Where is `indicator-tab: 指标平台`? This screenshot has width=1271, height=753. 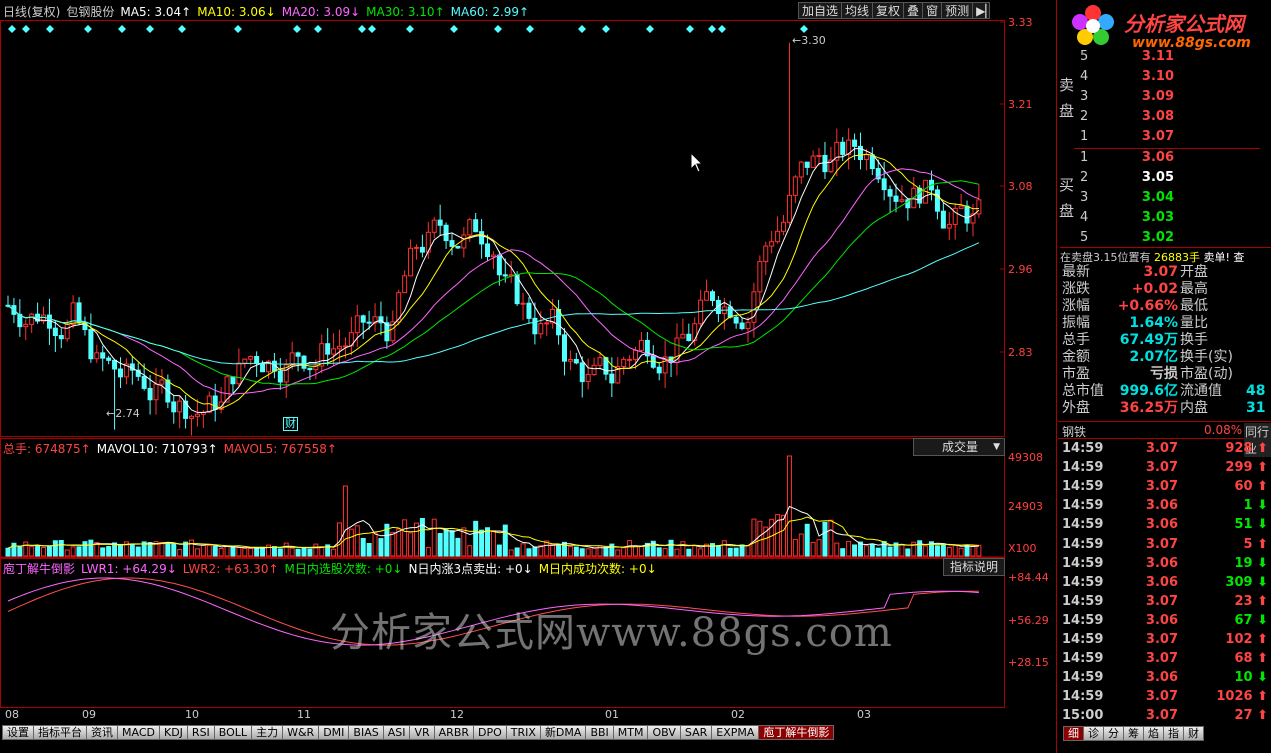 indicator-tab: 指标平台 is located at coordinates (60, 732).